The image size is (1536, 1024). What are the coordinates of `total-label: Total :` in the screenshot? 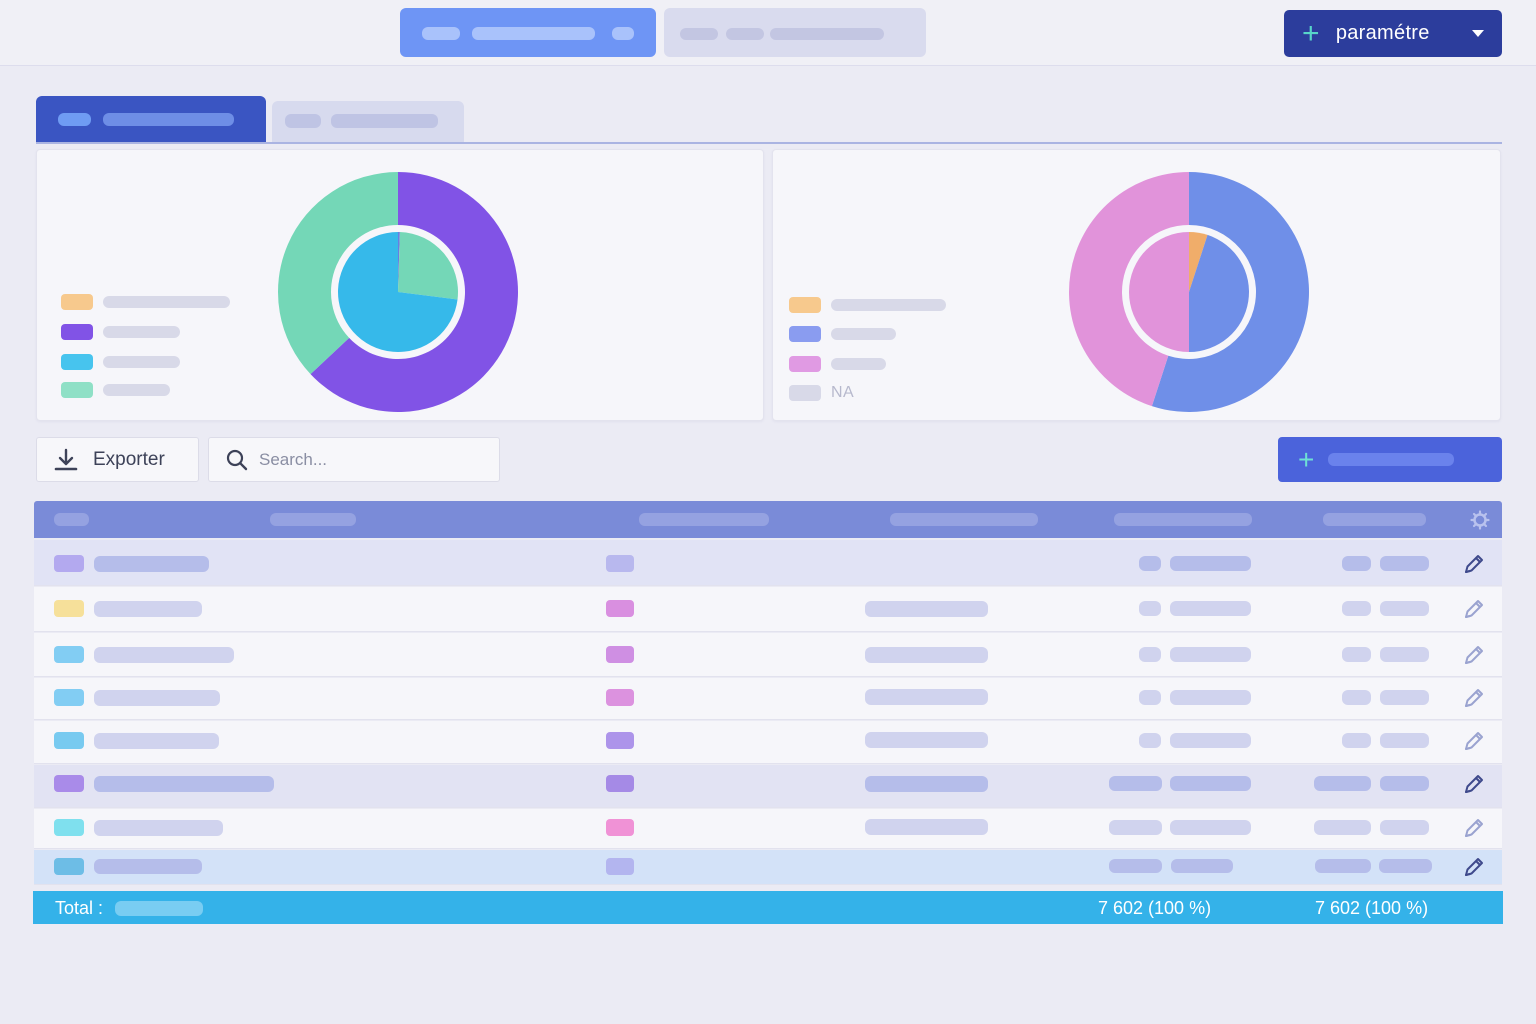 It's located at (79, 908).